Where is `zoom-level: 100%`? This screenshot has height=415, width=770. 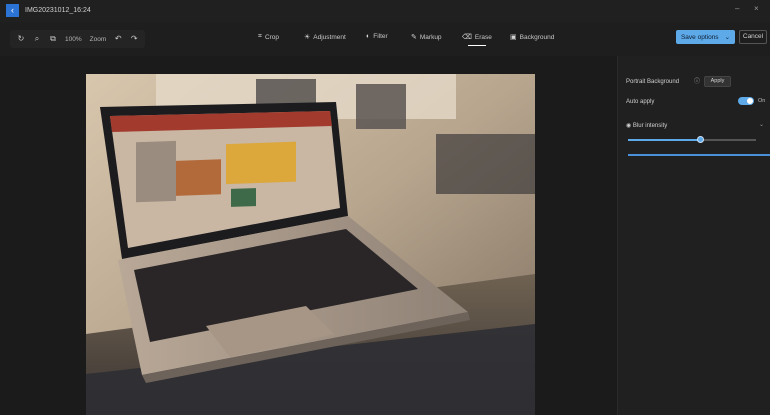
zoom-level: 100% is located at coordinates (73, 39).